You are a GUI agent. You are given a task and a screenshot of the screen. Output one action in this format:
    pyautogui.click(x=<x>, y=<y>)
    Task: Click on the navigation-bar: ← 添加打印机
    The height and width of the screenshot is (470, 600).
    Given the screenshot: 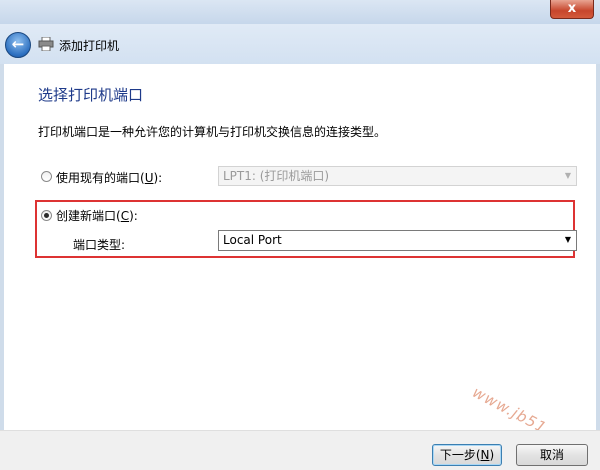 What is the action you would take?
    pyautogui.click(x=300, y=44)
    